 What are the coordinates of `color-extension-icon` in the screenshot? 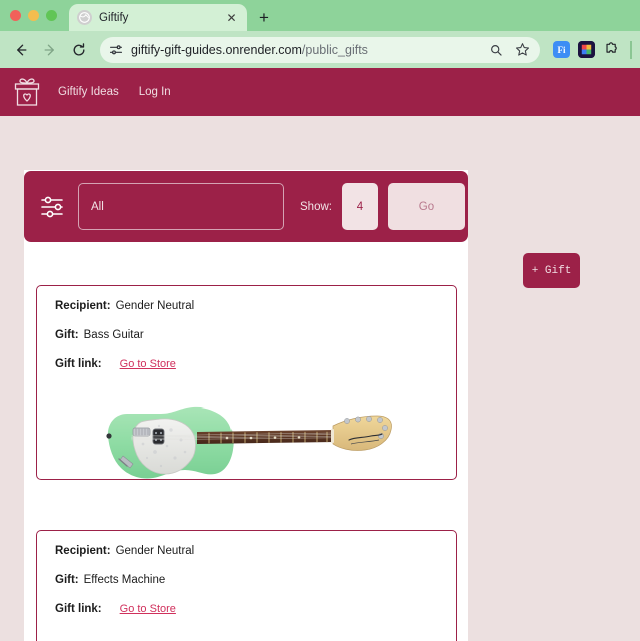 It's located at (586, 49).